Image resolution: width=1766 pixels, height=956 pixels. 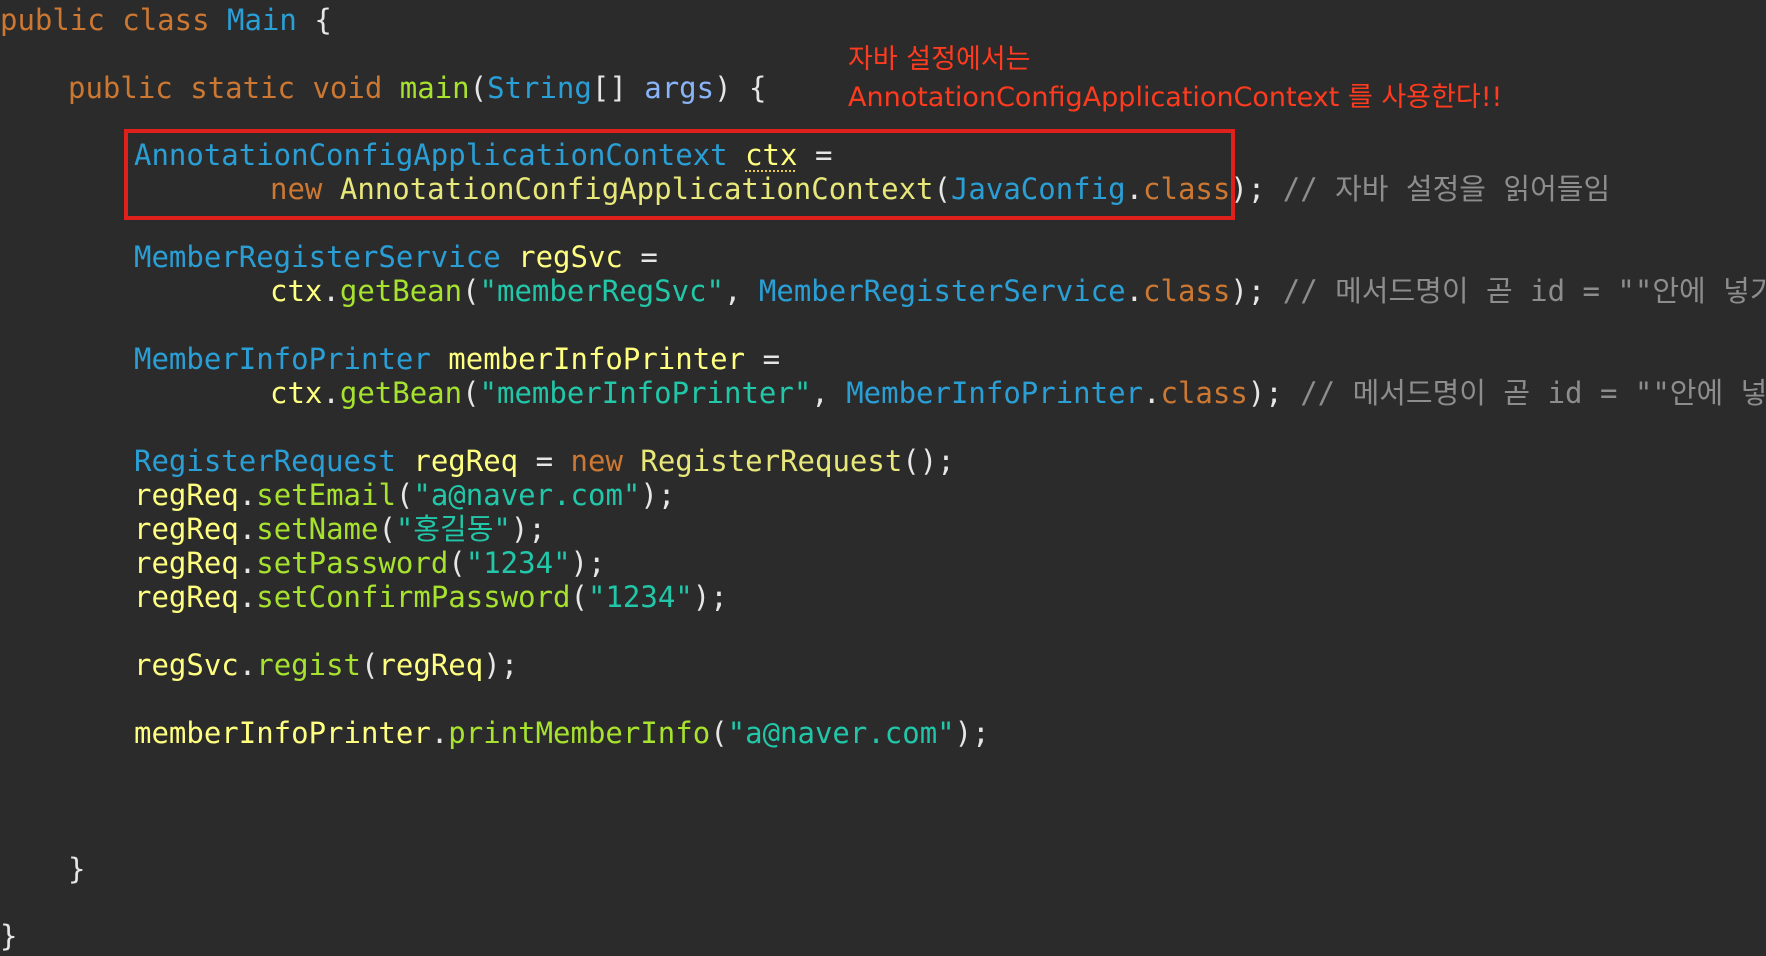 What do you see at coordinates (242, 88) in the screenshot?
I see `keyword-static: static` at bounding box center [242, 88].